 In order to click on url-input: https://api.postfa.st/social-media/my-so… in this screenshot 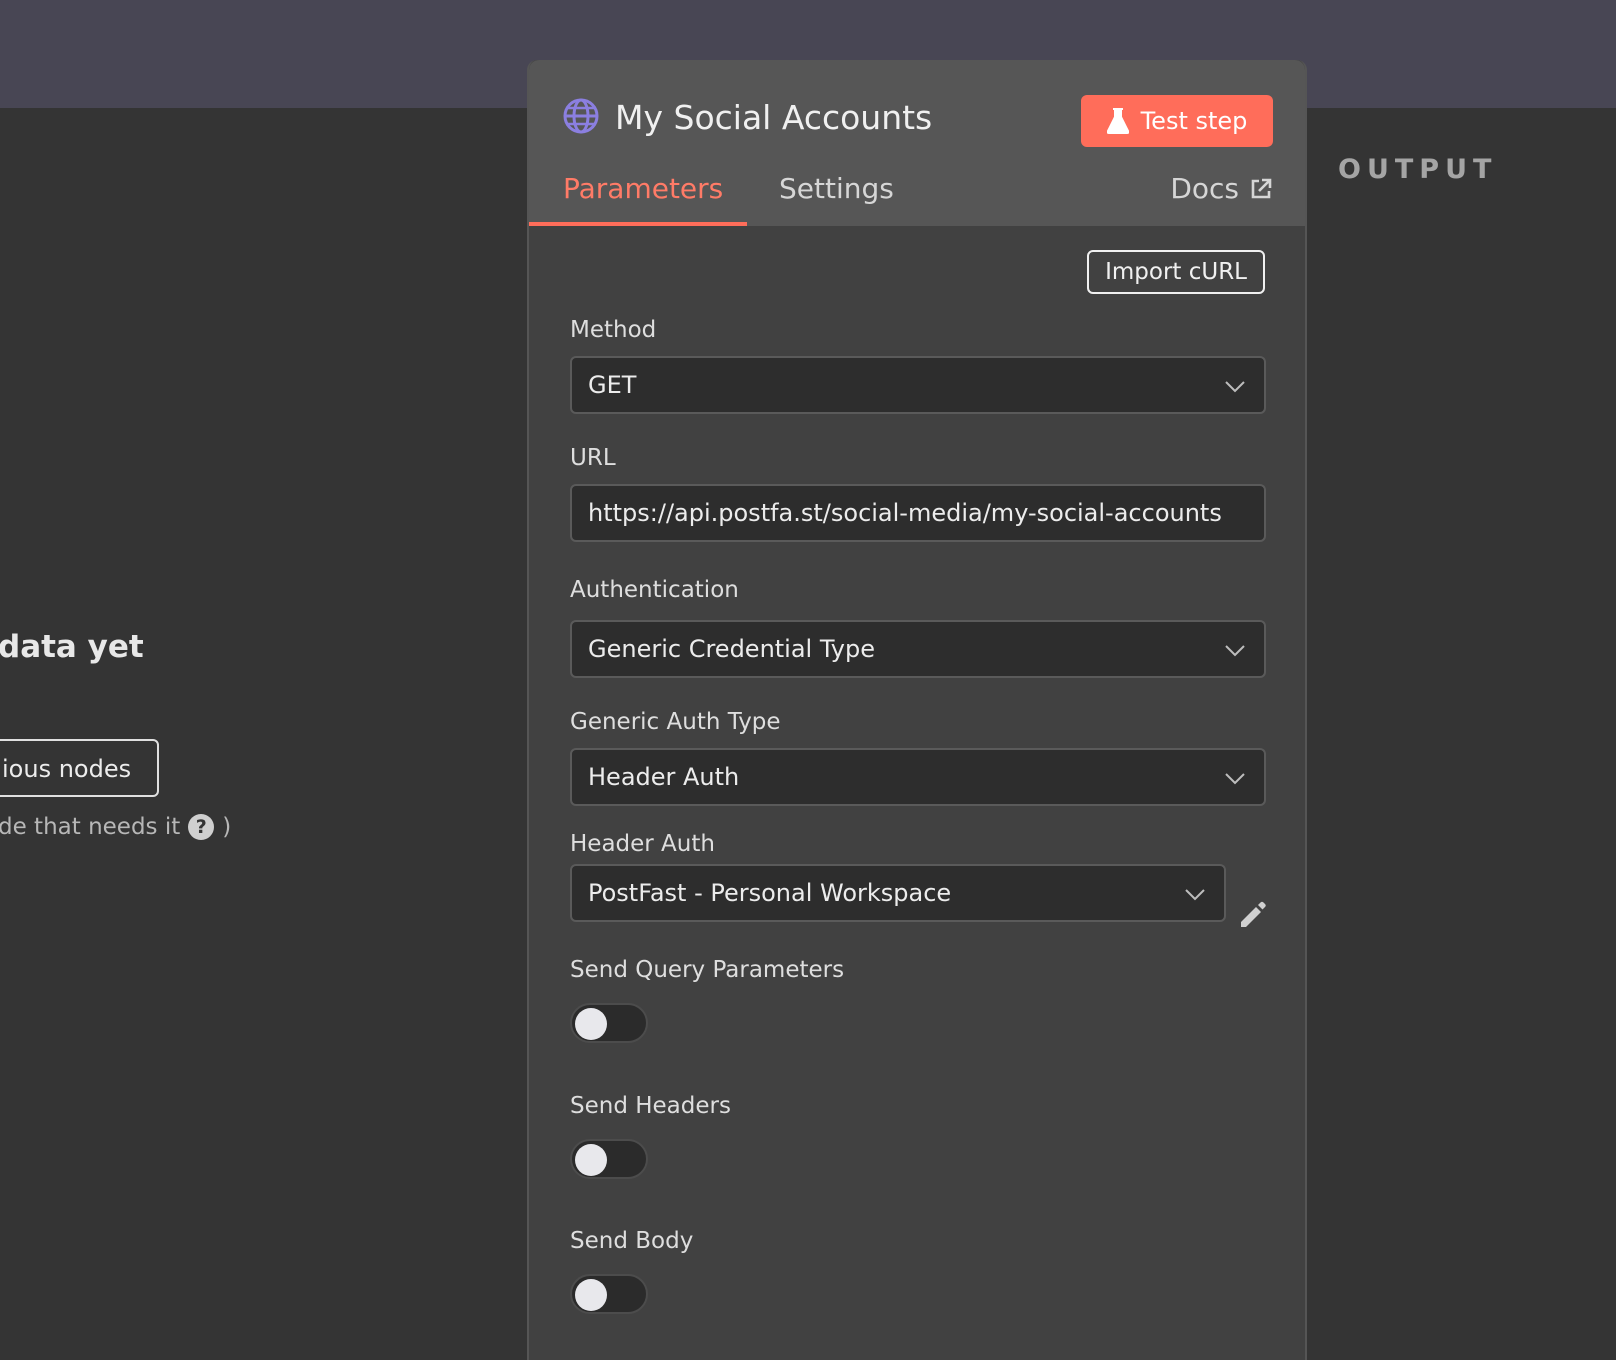, I will do `click(918, 513)`.